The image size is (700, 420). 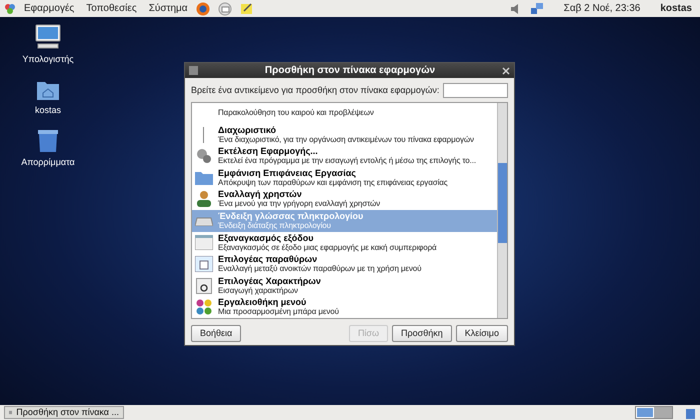 What do you see at coordinates (645, 412) in the screenshot?
I see `workspace` at bounding box center [645, 412].